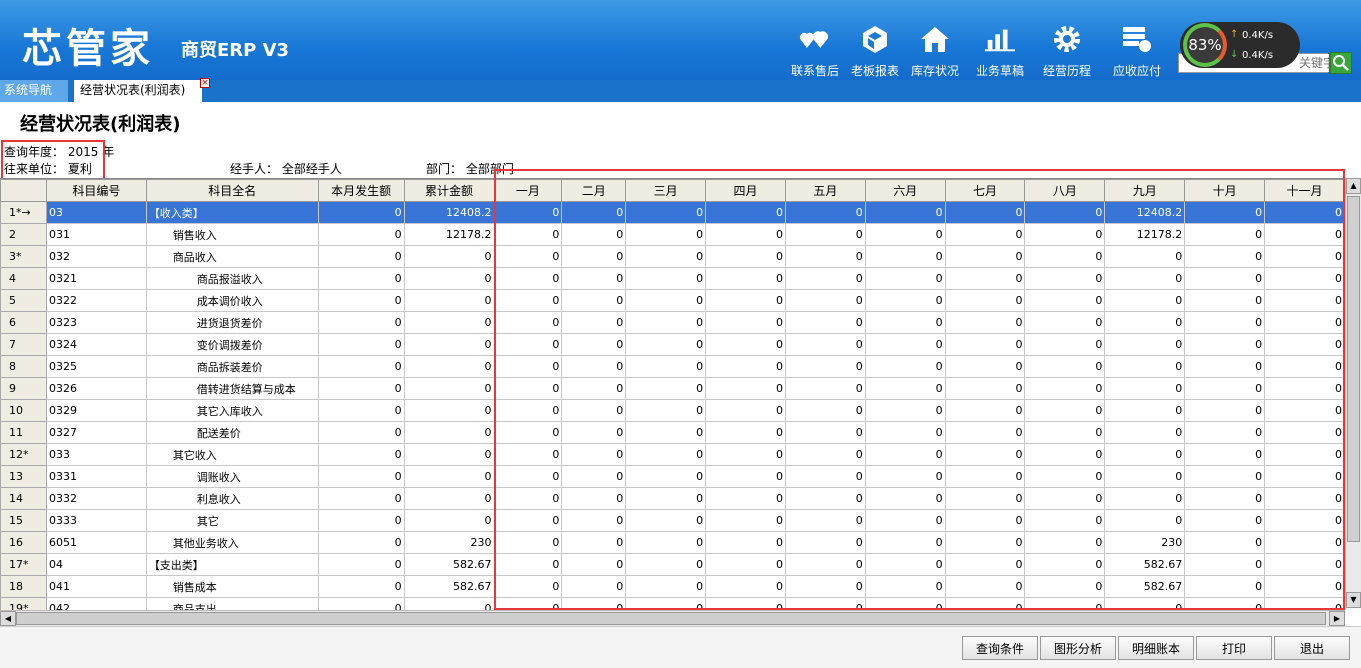 The height and width of the screenshot is (668, 1361). I want to click on vertical-scrollbar: ▲ ▼, so click(1353, 393).